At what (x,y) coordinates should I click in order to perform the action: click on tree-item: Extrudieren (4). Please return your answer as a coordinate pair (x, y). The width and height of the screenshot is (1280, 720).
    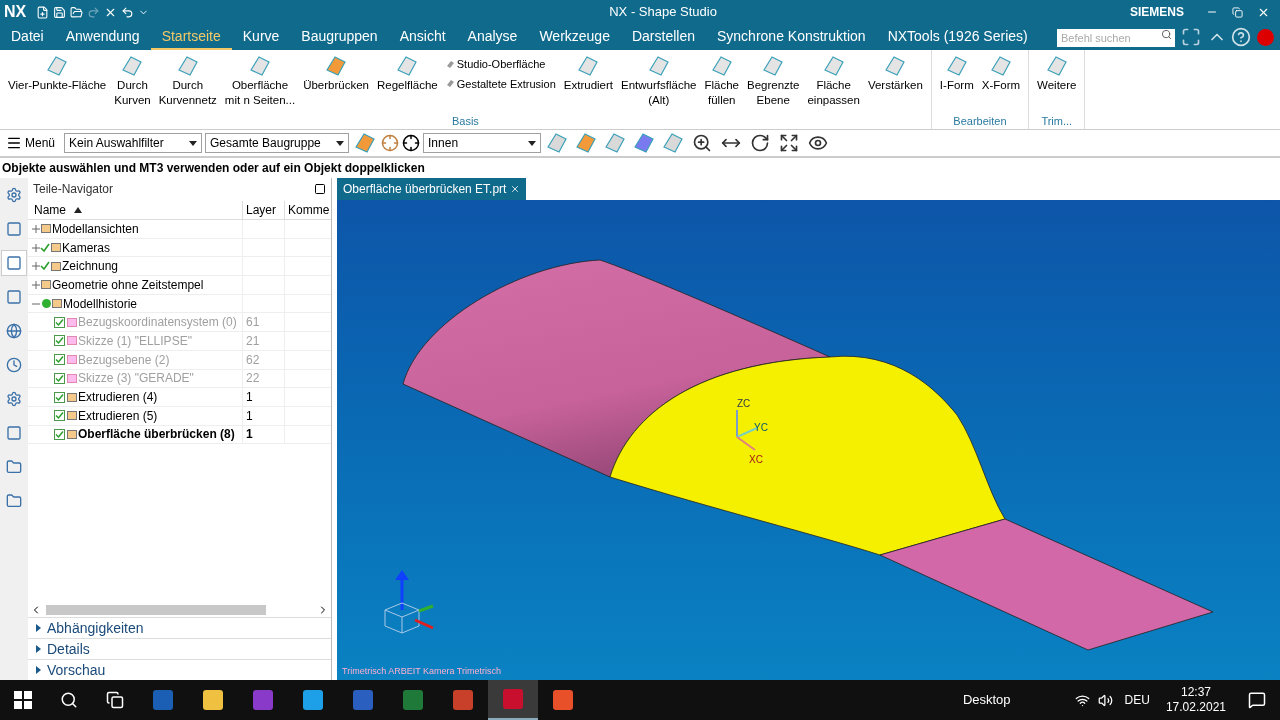
    Looking at the image, I should click on (118, 397).